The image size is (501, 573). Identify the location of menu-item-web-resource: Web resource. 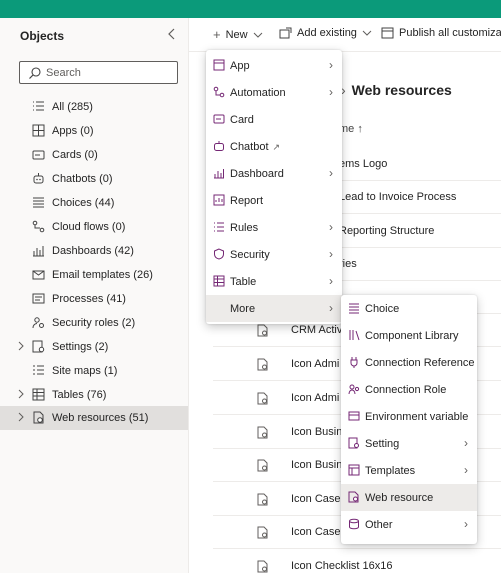
(409, 497).